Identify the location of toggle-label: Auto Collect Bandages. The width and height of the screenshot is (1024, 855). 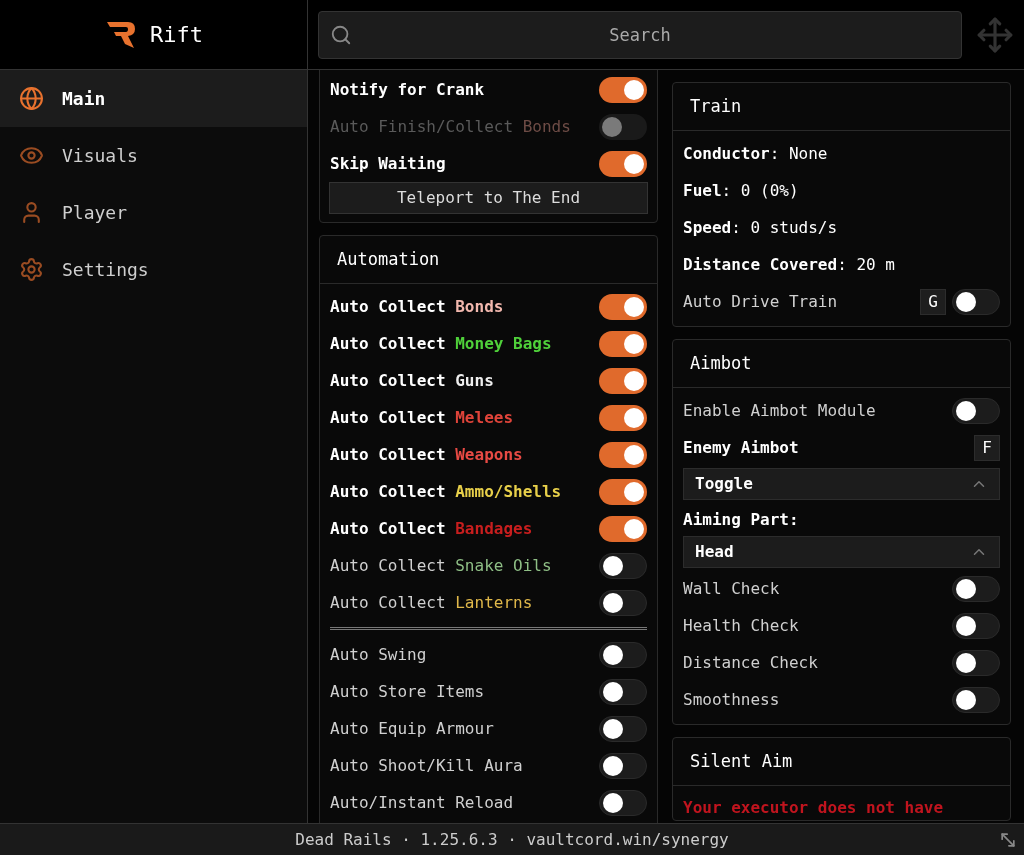
(431, 528).